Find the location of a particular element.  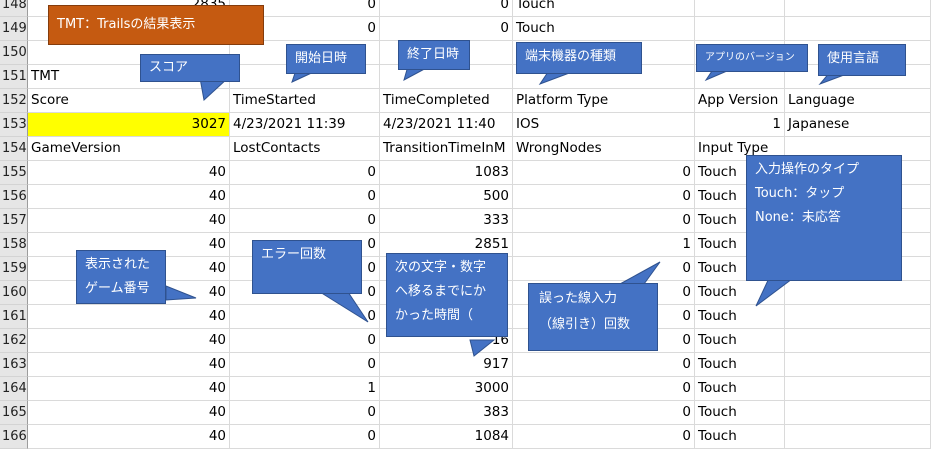

cell-b162: 40 is located at coordinates (129, 341).